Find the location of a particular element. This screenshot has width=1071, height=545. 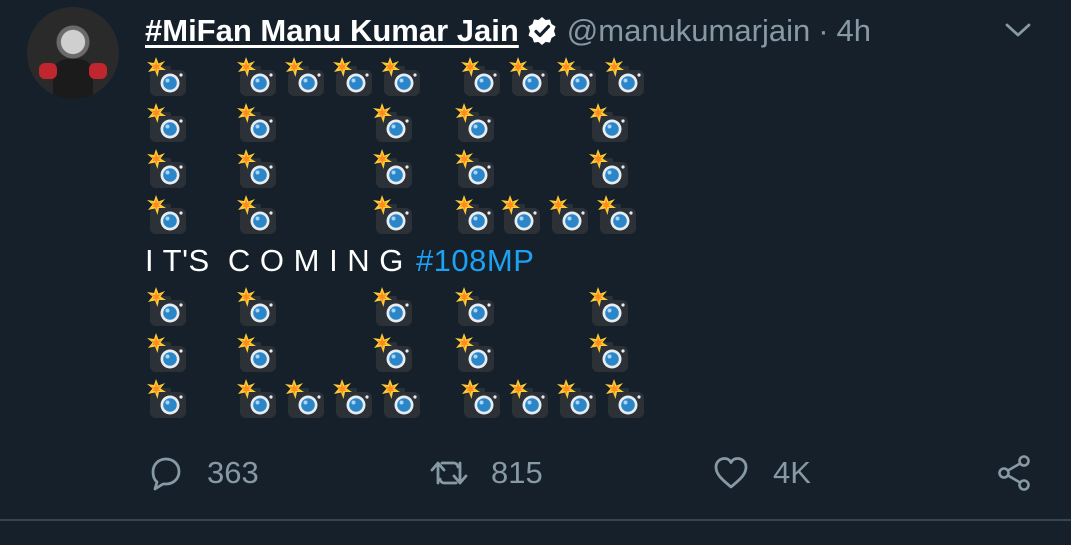

retweet-count: 815 is located at coordinates (517, 472).